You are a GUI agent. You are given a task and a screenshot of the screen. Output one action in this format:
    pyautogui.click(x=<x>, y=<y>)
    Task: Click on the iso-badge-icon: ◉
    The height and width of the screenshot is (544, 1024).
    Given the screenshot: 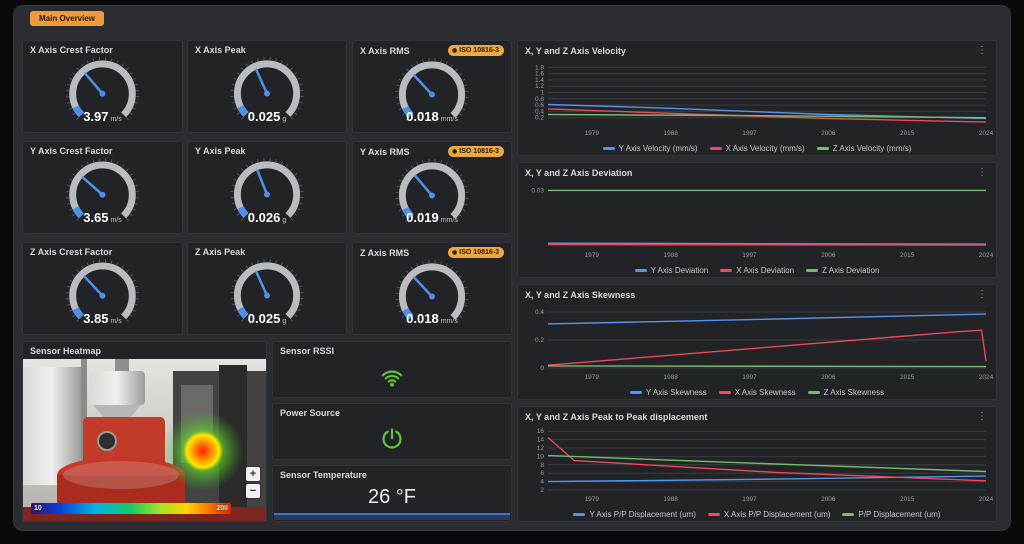 What is the action you would take?
    pyautogui.click(x=455, y=252)
    